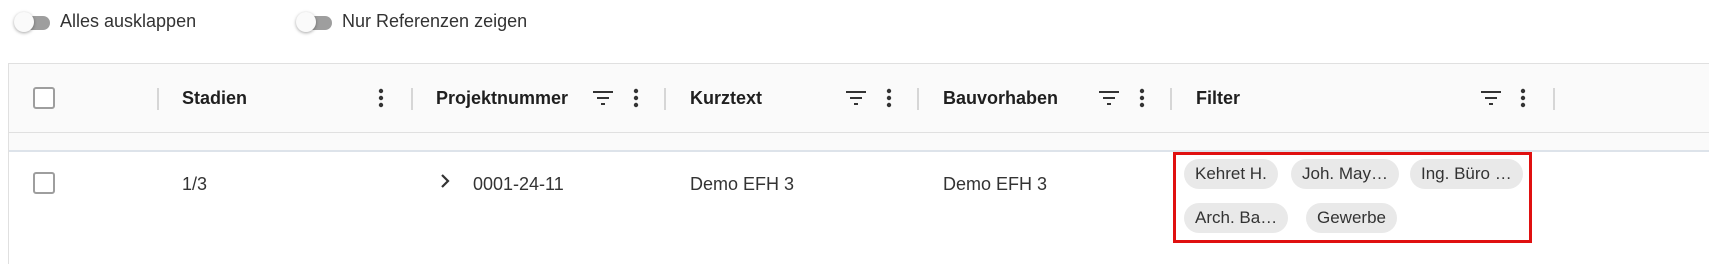 This screenshot has height=264, width=1709. I want to click on column-menu-bauvorhaben-icon, so click(1142, 98).